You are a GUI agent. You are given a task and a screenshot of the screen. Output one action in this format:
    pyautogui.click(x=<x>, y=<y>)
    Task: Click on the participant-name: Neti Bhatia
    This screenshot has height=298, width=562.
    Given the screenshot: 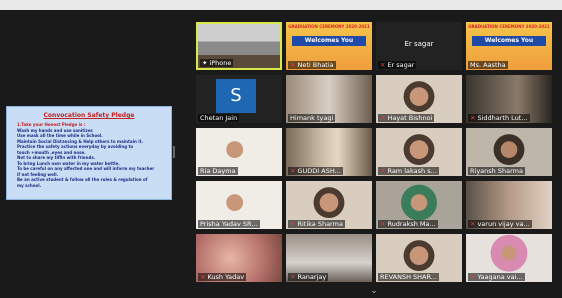 What is the action you would take?
    pyautogui.click(x=315, y=65)
    